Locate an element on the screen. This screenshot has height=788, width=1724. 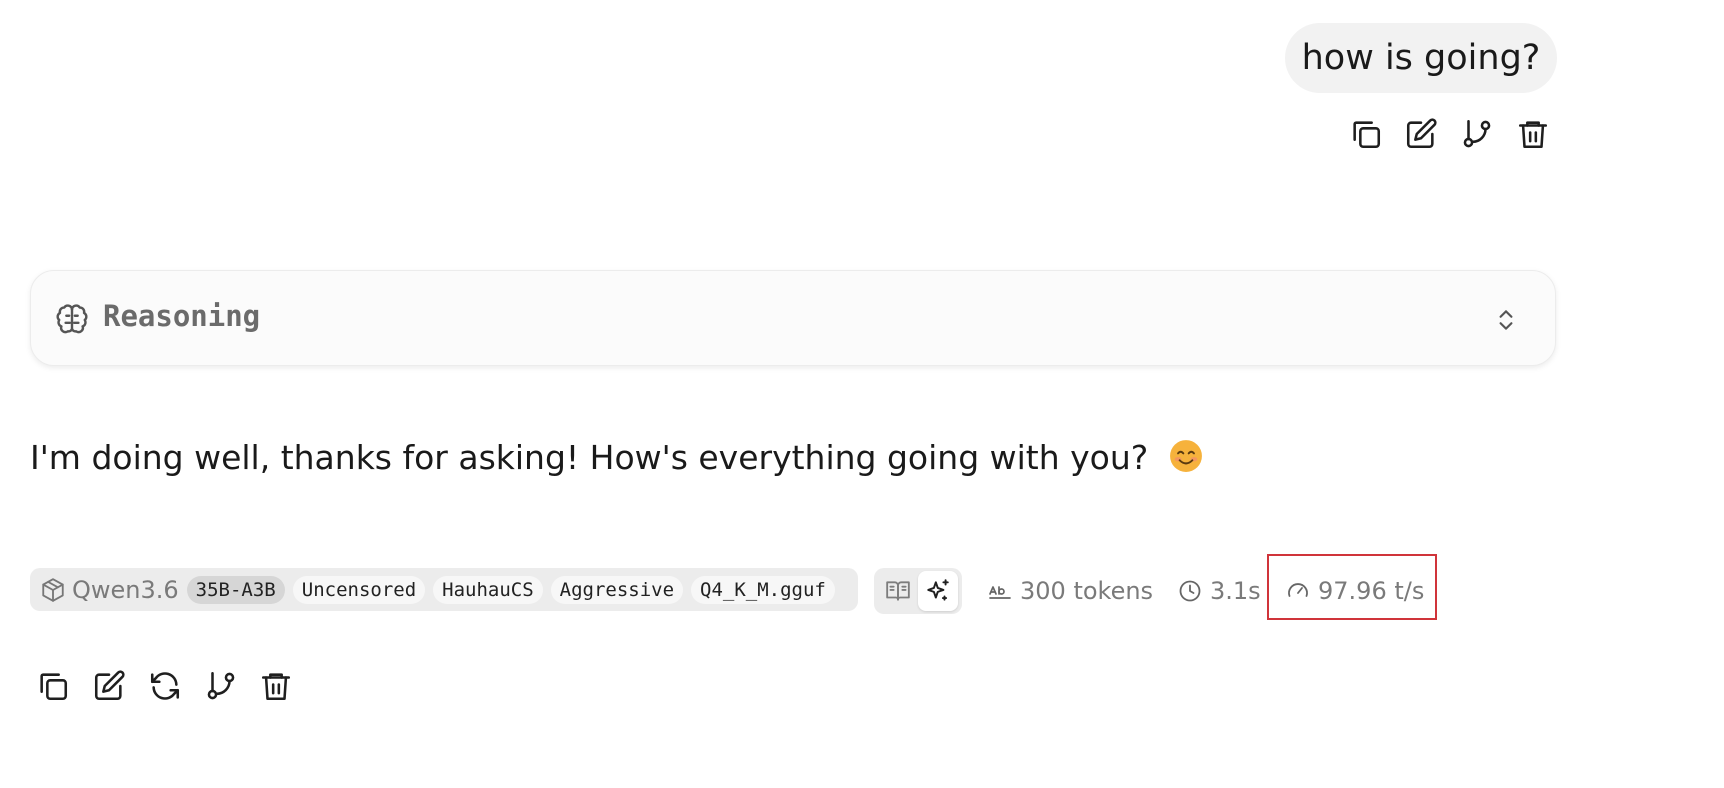
model-tag: Q4_K_M.gguf is located at coordinates (763, 589).